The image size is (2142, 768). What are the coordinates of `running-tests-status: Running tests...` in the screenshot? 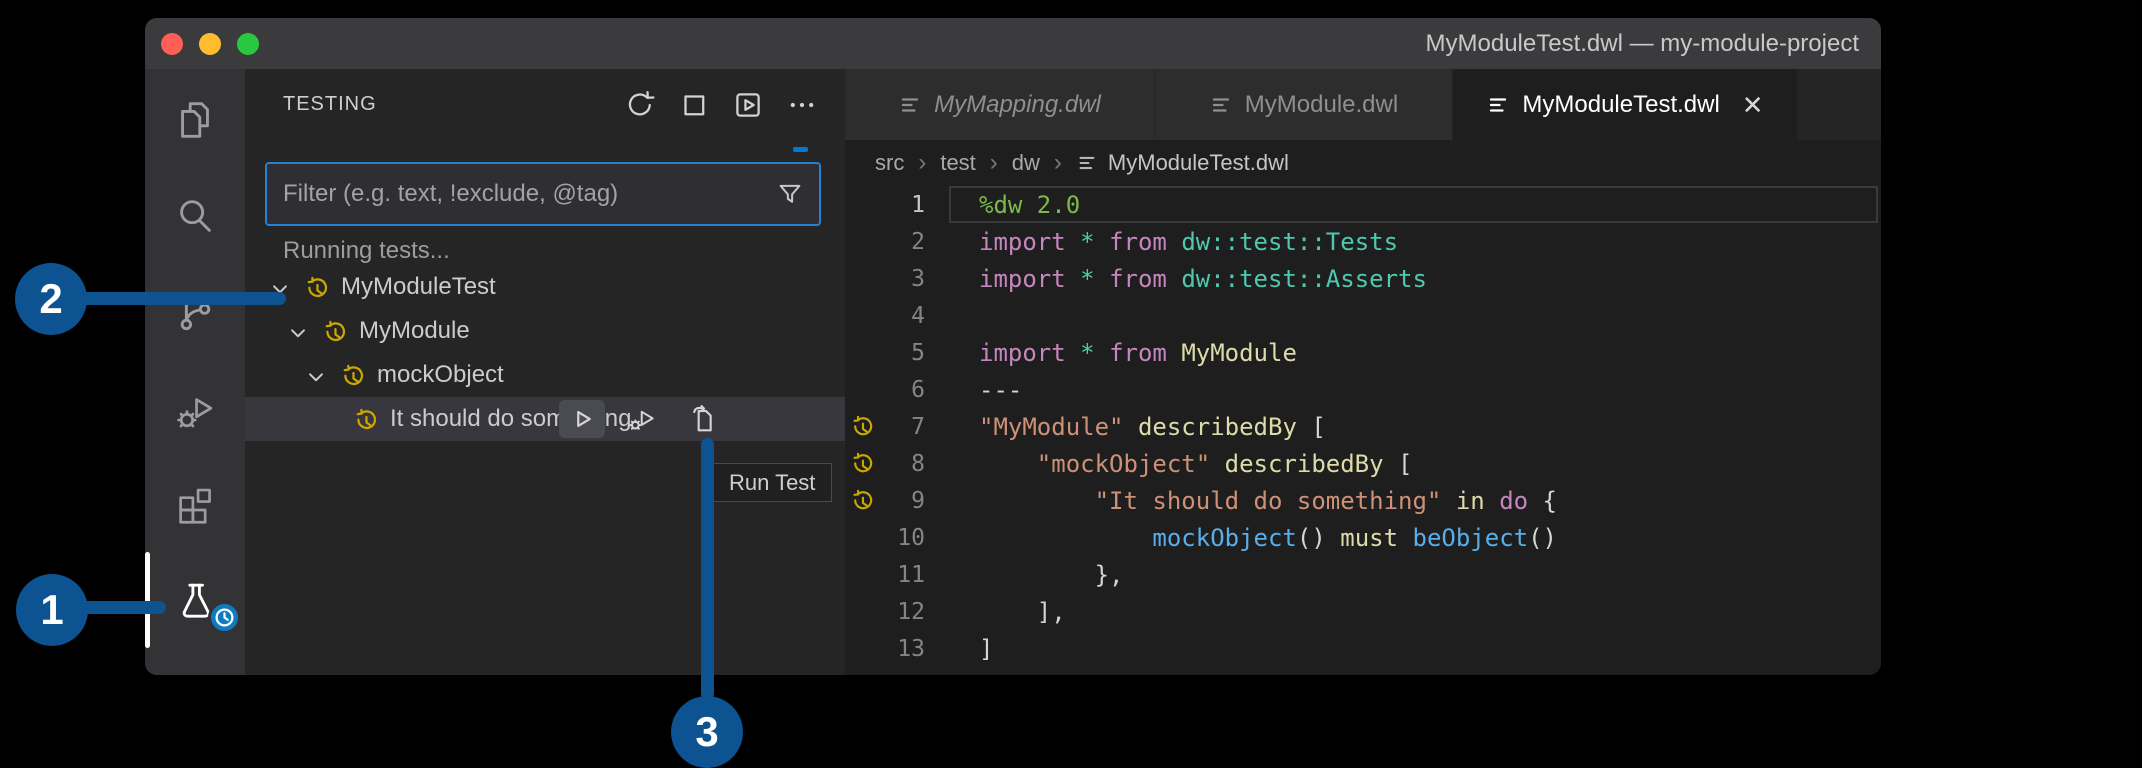 It's located at (366, 250).